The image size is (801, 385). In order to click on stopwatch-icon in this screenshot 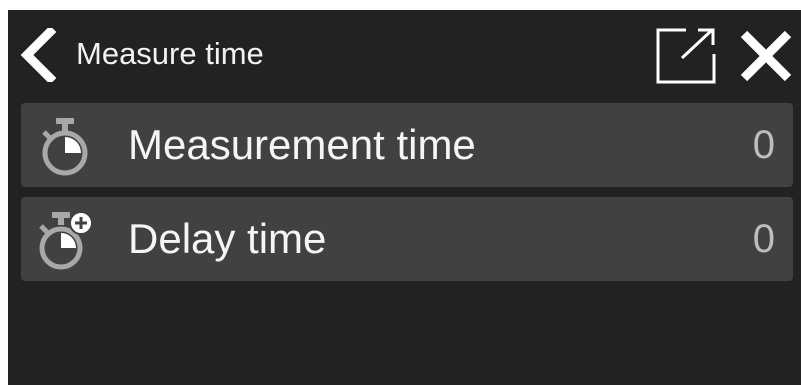, I will do `click(65, 146)`.